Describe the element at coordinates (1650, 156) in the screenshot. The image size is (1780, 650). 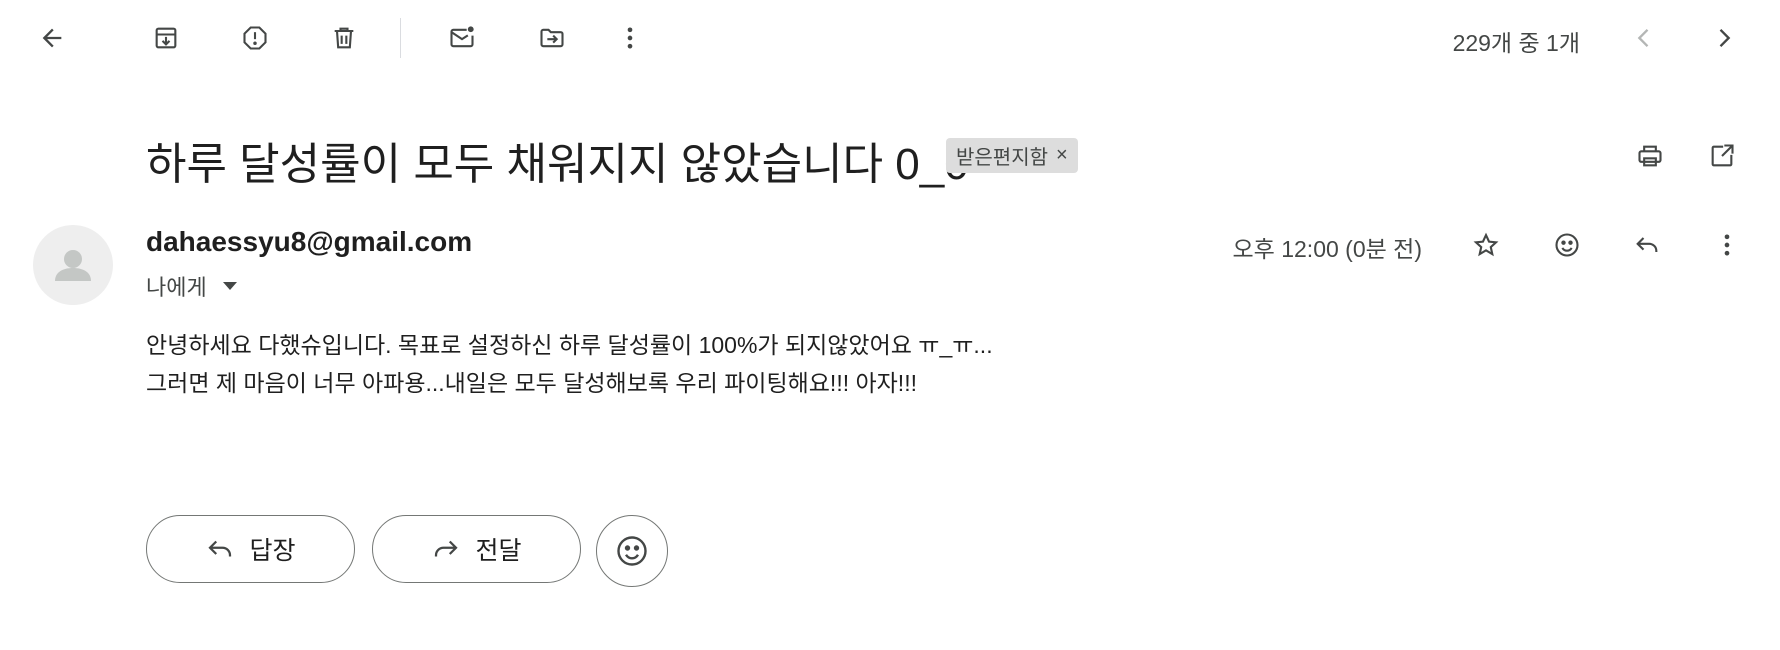
I see `print-icon` at that location.